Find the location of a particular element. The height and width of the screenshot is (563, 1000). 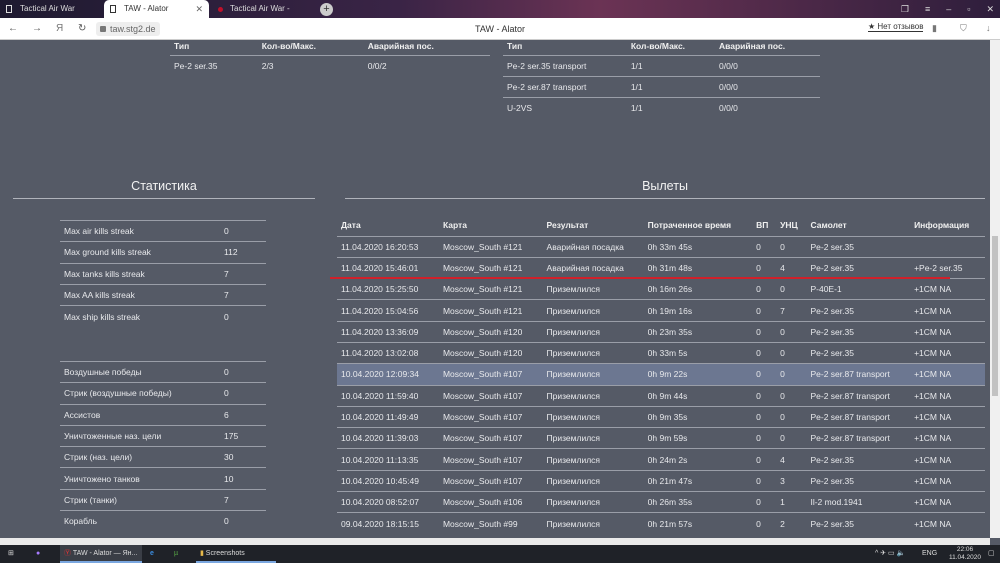

col-header: Информация is located at coordinates (947, 225).